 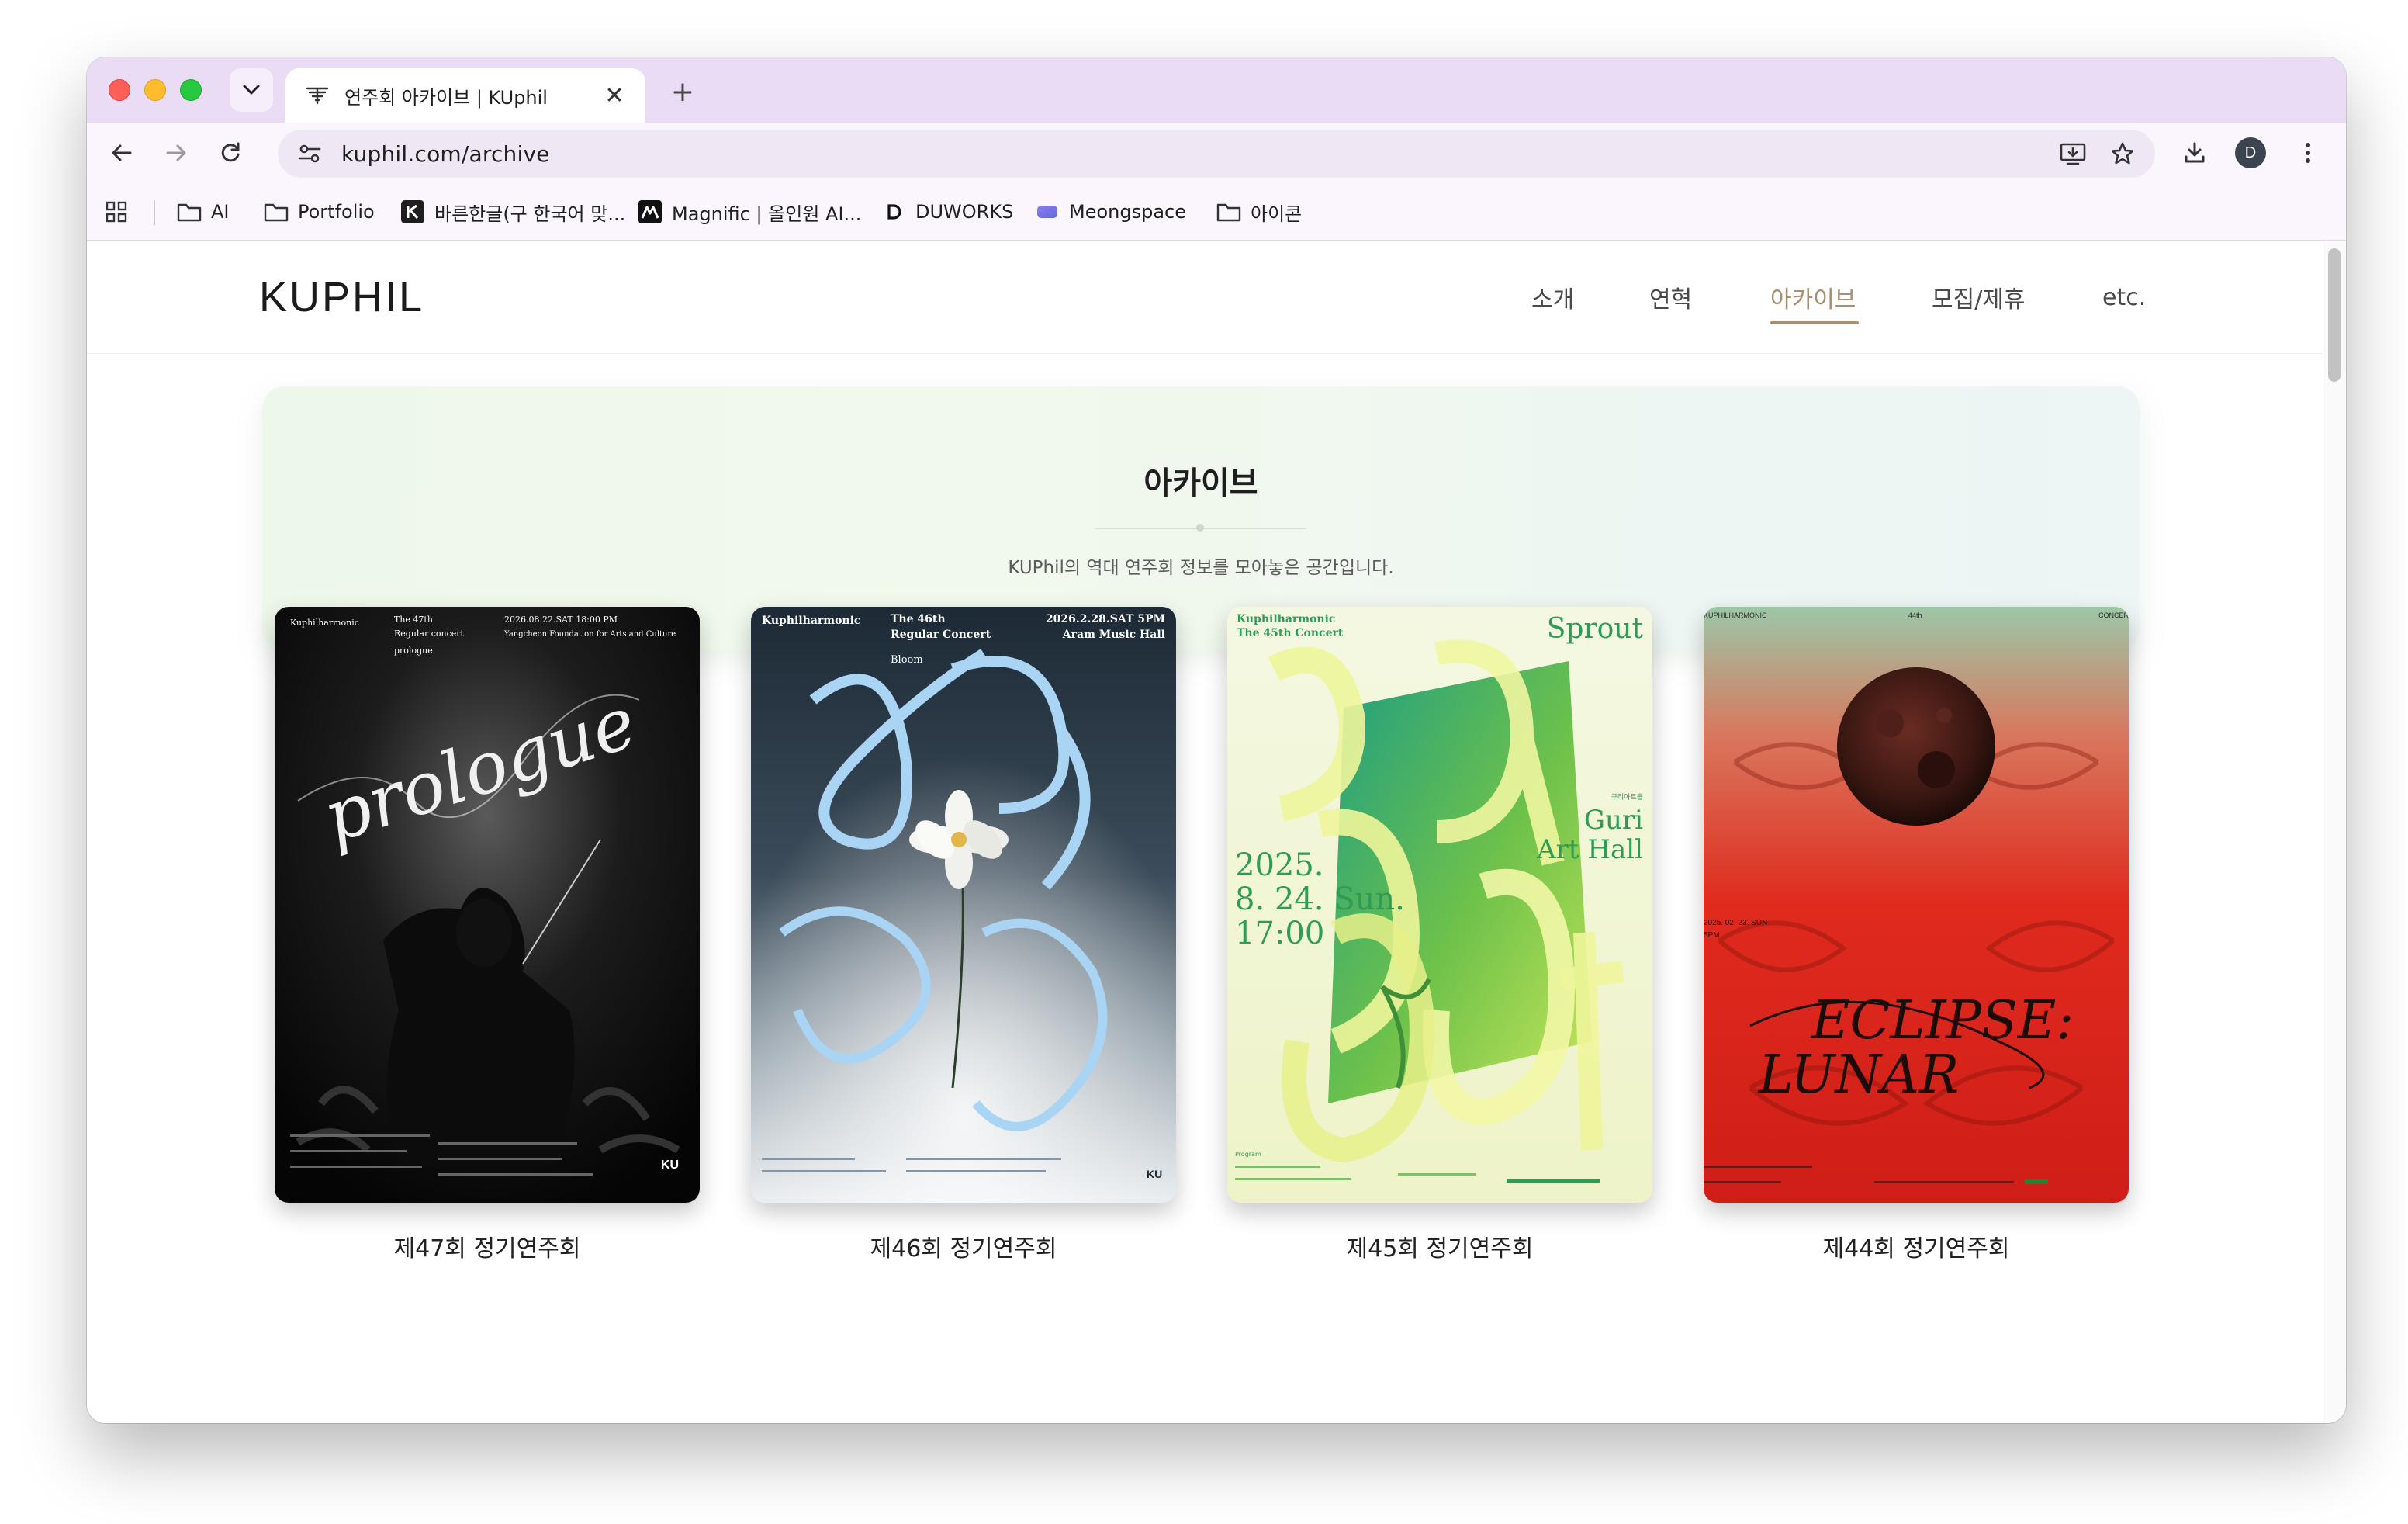 I want to click on forward-button, so click(x=176, y=153).